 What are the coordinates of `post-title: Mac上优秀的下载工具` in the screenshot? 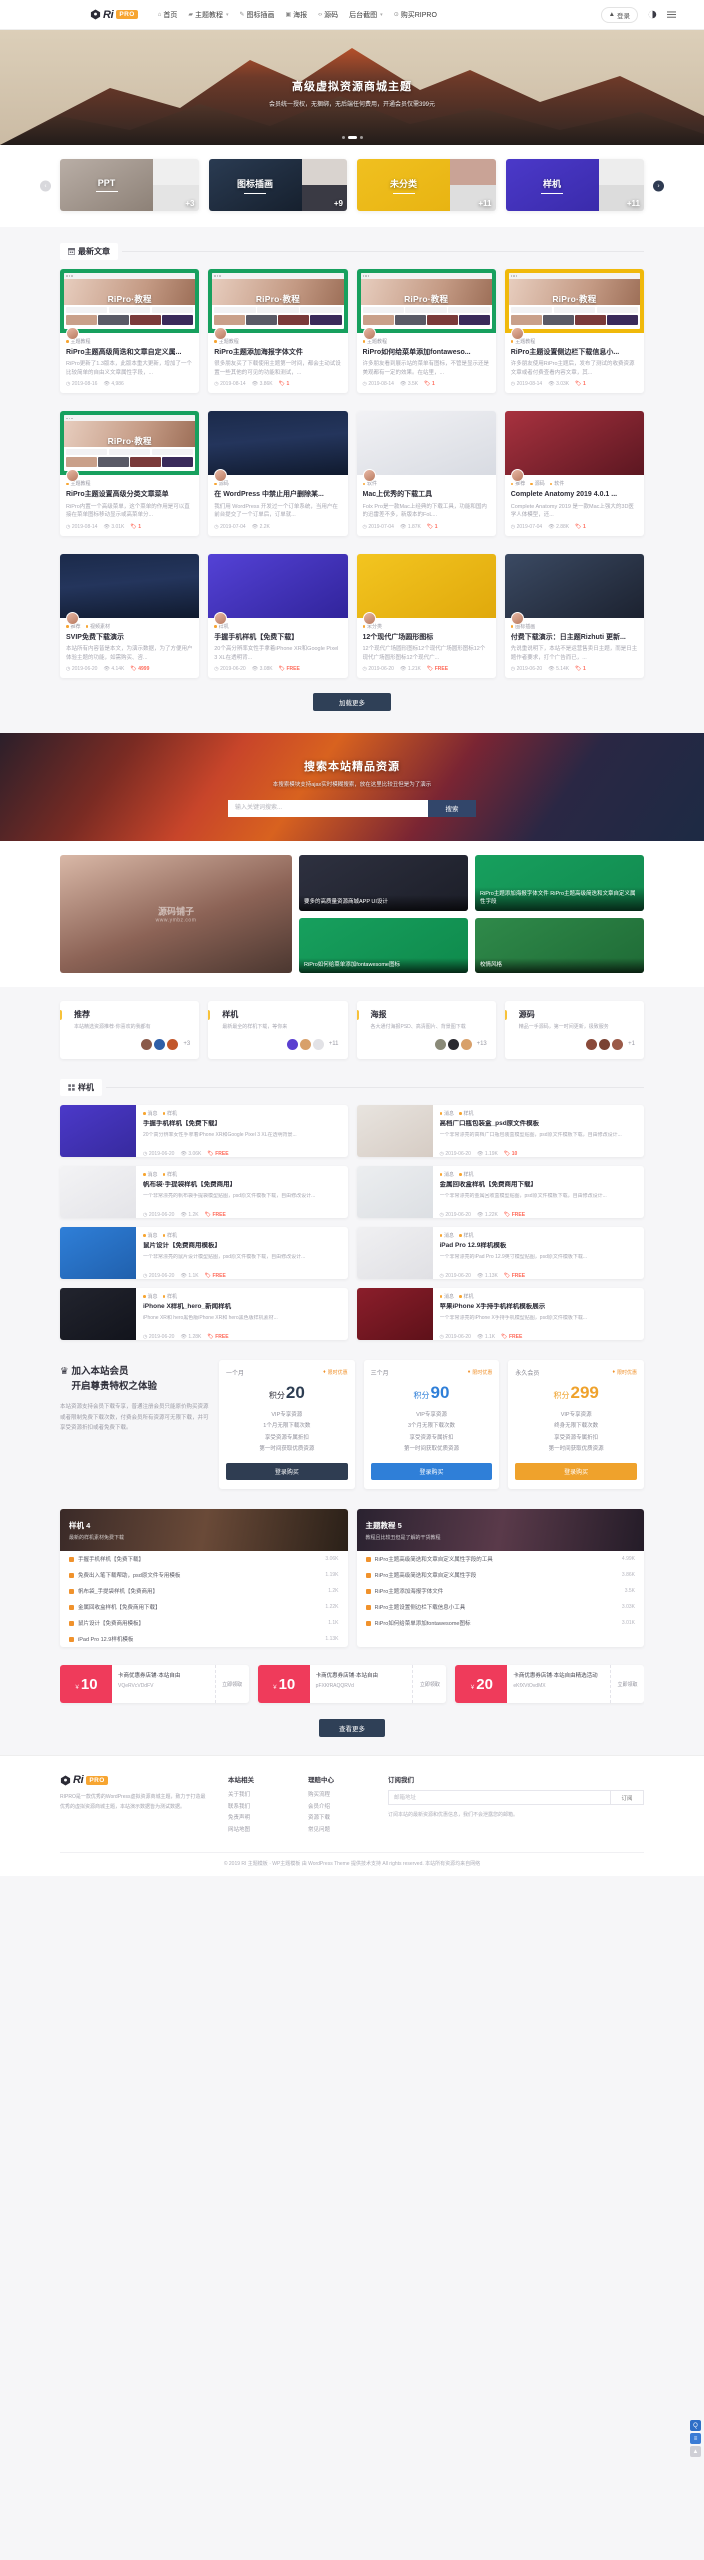 It's located at (426, 494).